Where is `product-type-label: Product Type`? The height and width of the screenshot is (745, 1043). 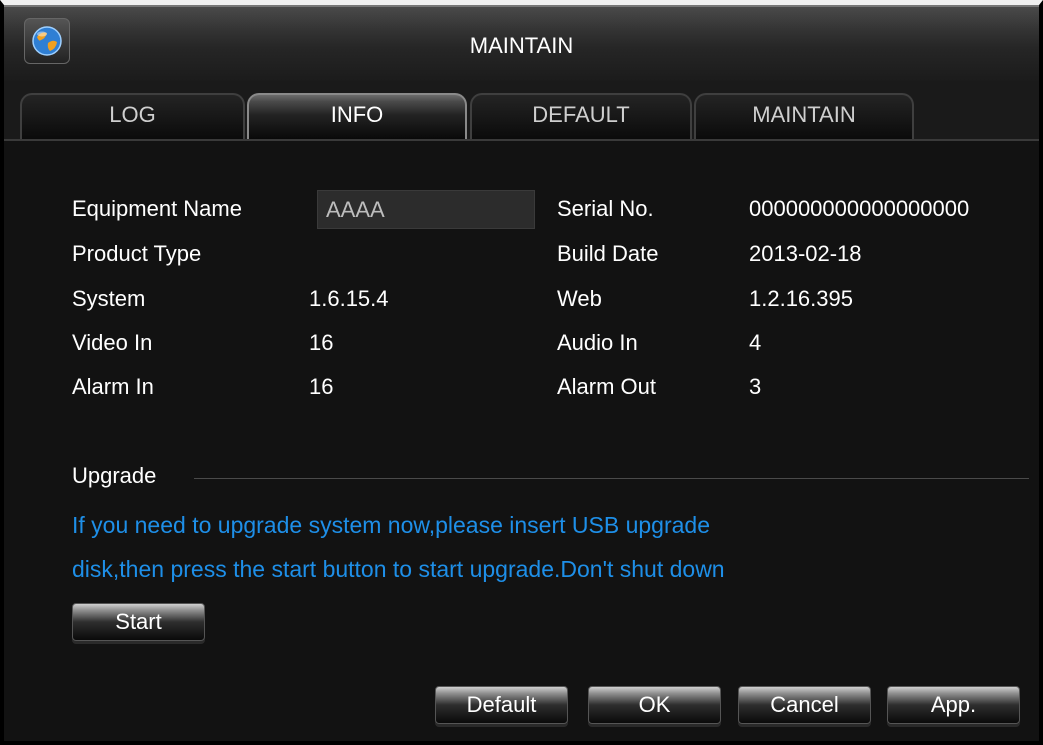 product-type-label: Product Type is located at coordinates (137, 253).